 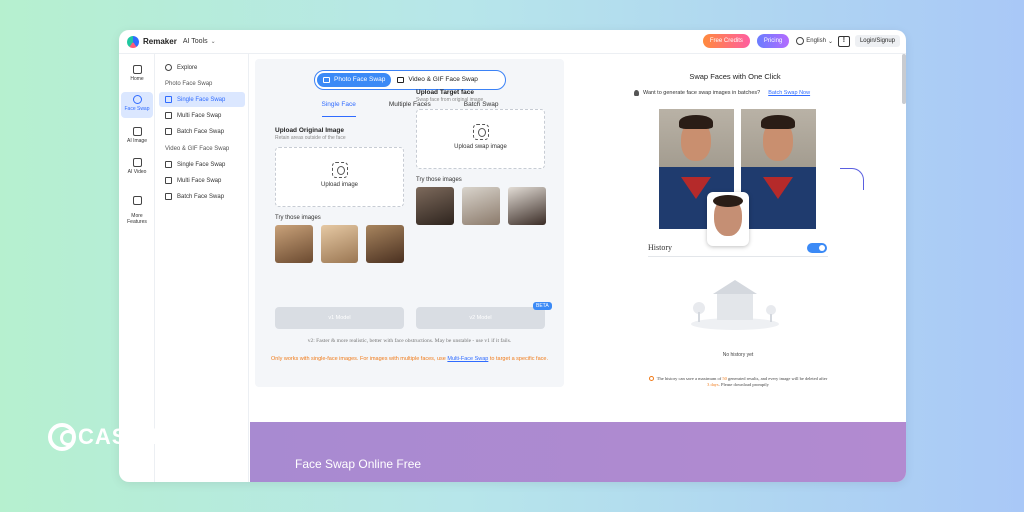 What do you see at coordinates (326, 80) in the screenshot?
I see `photo-icon` at bounding box center [326, 80].